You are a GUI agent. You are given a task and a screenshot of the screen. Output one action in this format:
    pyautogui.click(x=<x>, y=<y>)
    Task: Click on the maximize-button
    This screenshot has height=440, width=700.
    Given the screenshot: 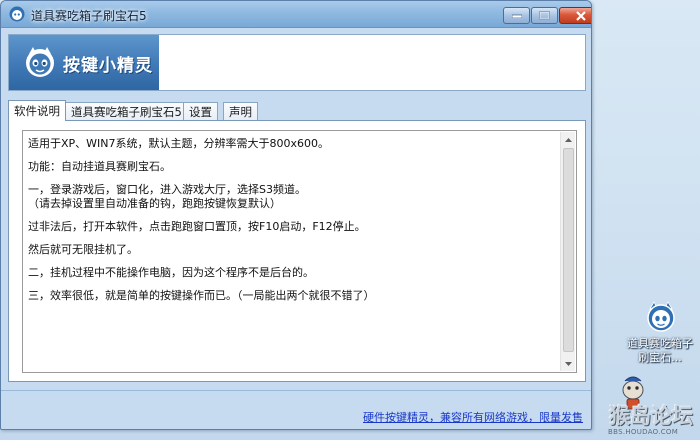 What is the action you would take?
    pyautogui.click(x=544, y=15)
    